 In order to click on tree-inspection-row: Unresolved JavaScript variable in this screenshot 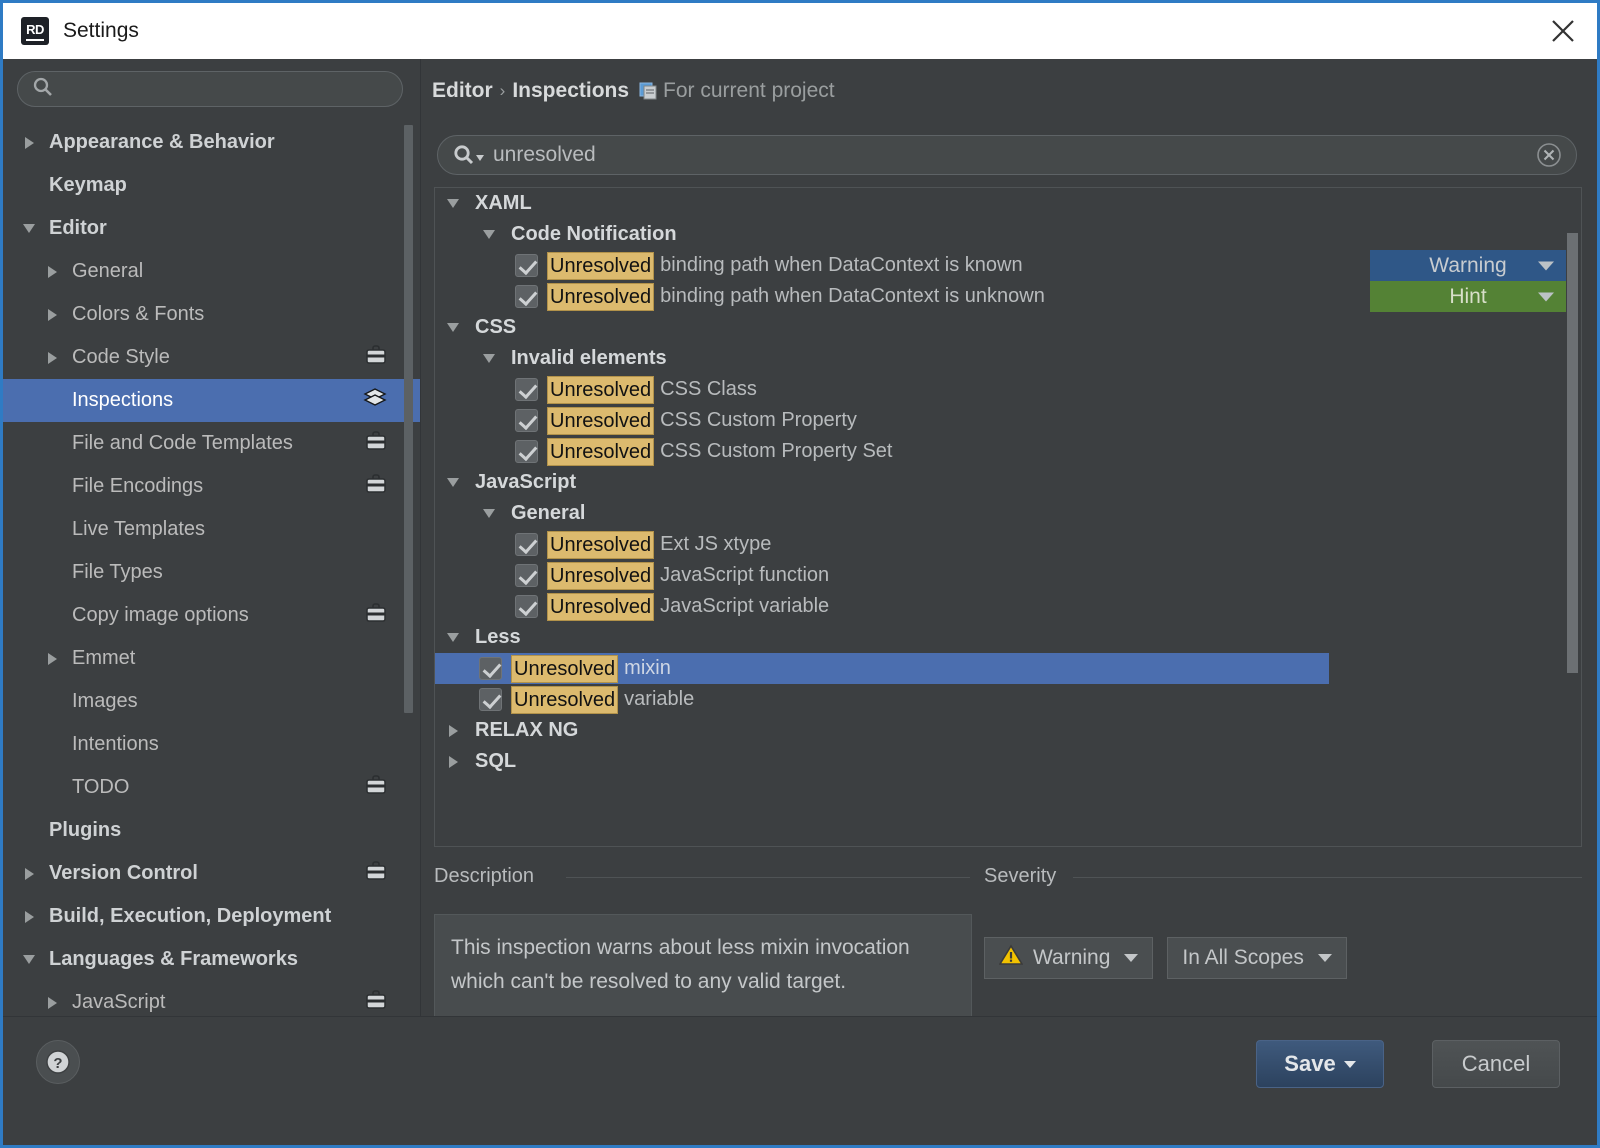, I will do `click(1008, 606)`.